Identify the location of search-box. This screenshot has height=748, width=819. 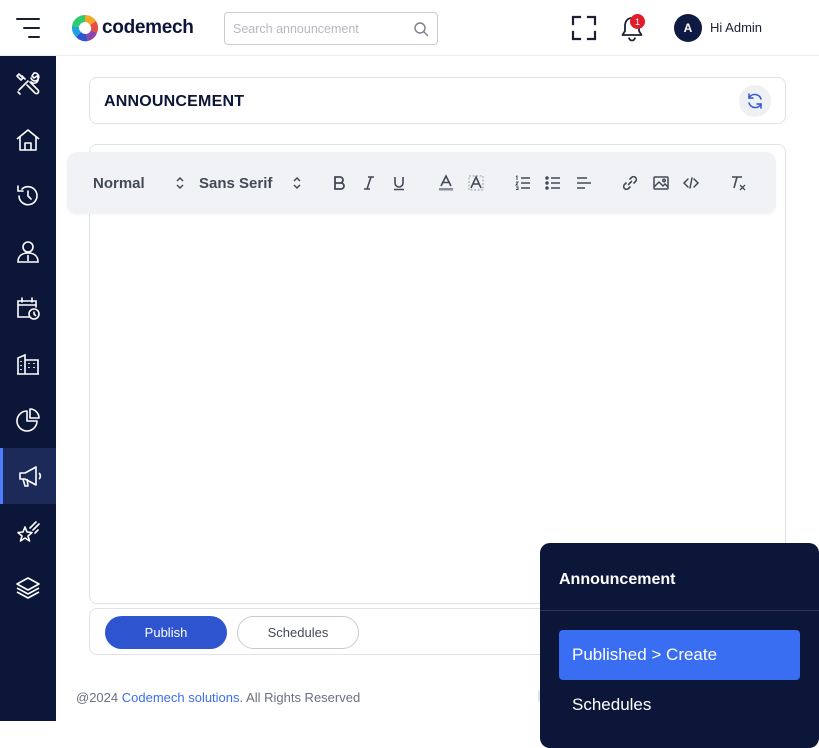
(331, 28).